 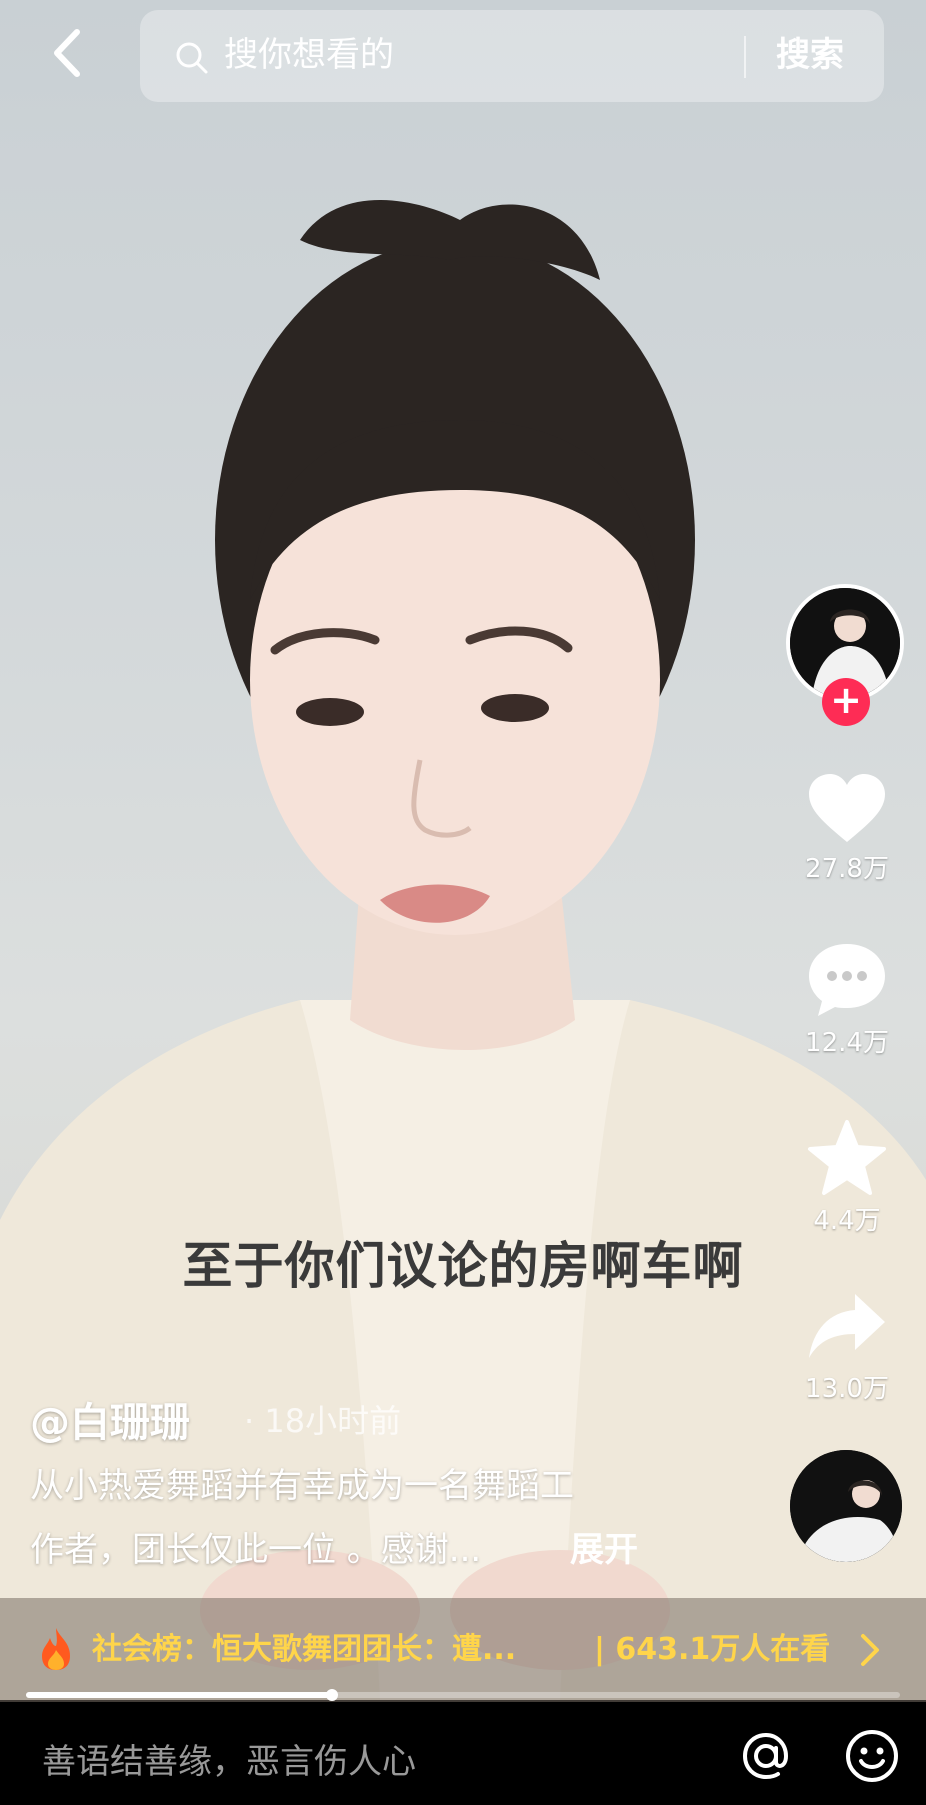 What do you see at coordinates (604, 1546) in the screenshot?
I see `expand-button: 展开` at bounding box center [604, 1546].